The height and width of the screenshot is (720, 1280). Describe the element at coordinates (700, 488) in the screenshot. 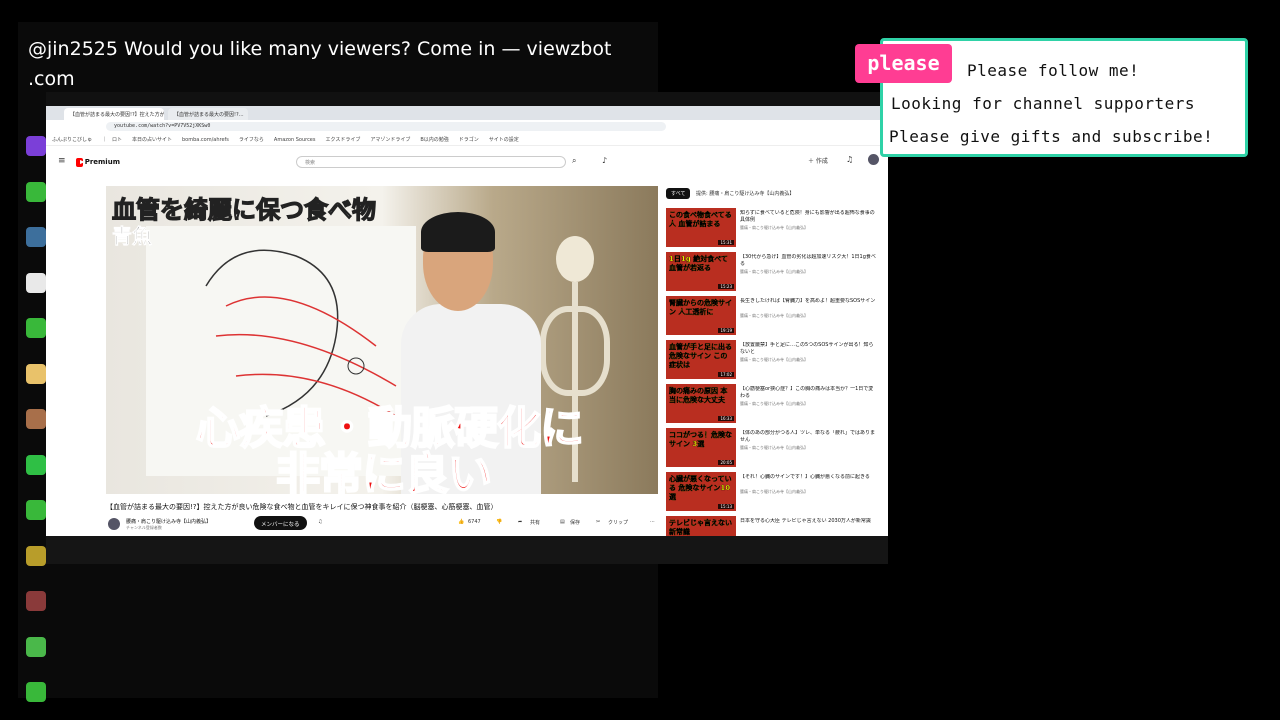

I see `thumbnail-text: 心臓が悪くなっている 危険なサイン10選` at that location.